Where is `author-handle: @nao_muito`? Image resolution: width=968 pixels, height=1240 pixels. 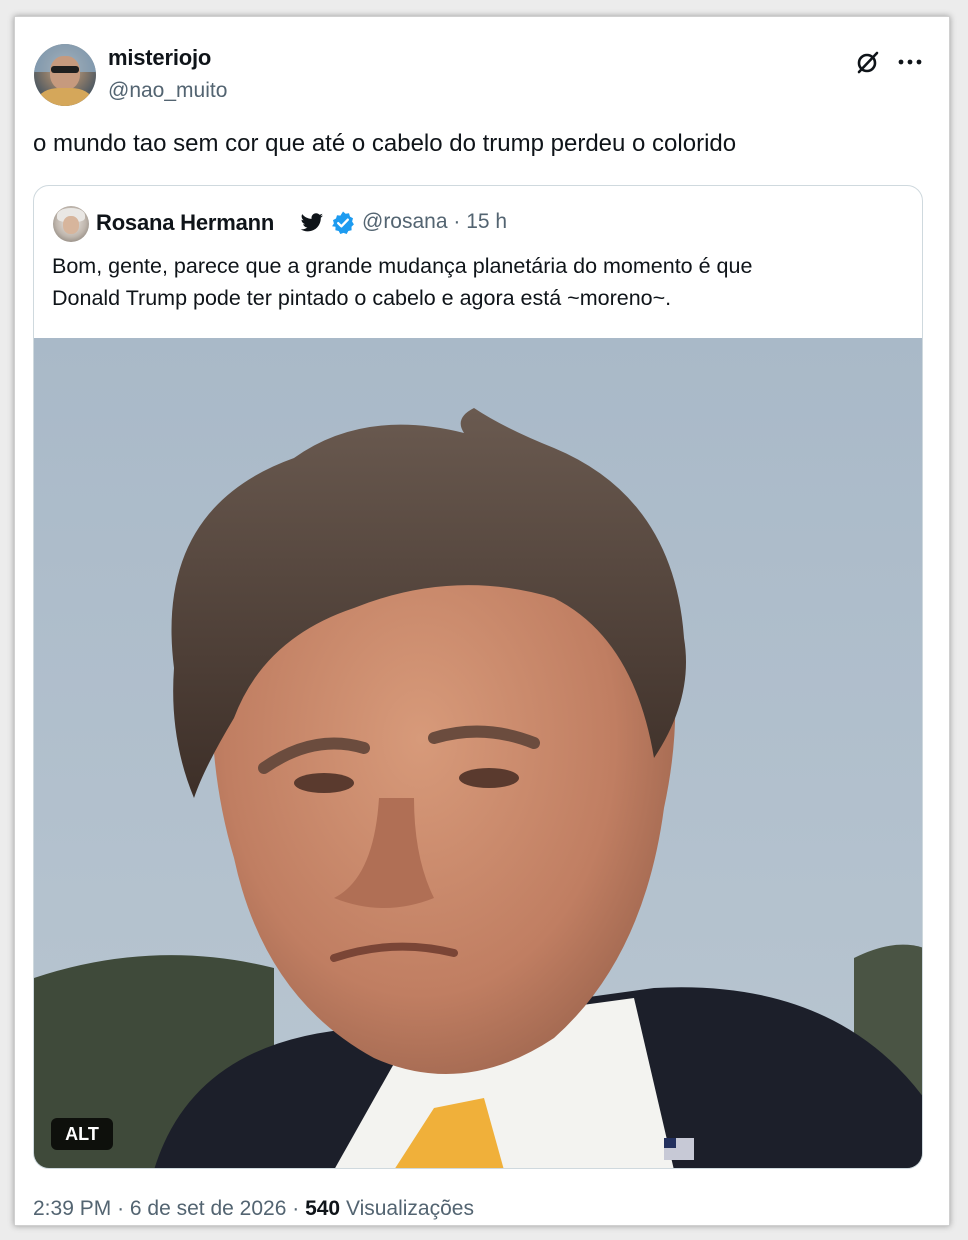 author-handle: @nao_muito is located at coordinates (167, 91).